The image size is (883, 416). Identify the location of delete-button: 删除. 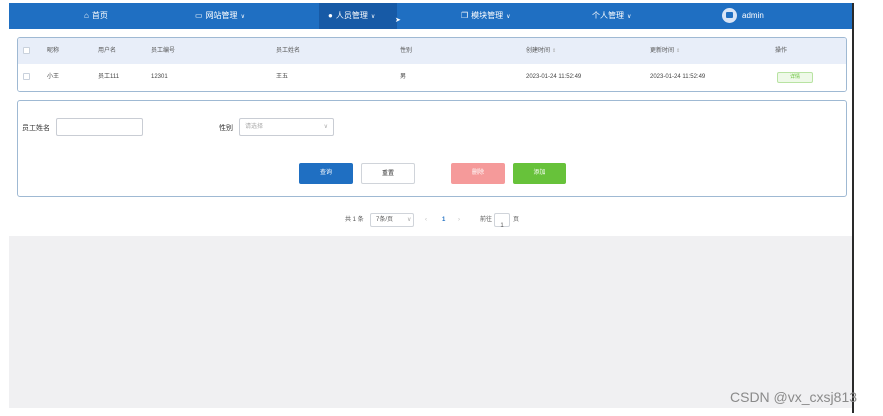
(478, 173).